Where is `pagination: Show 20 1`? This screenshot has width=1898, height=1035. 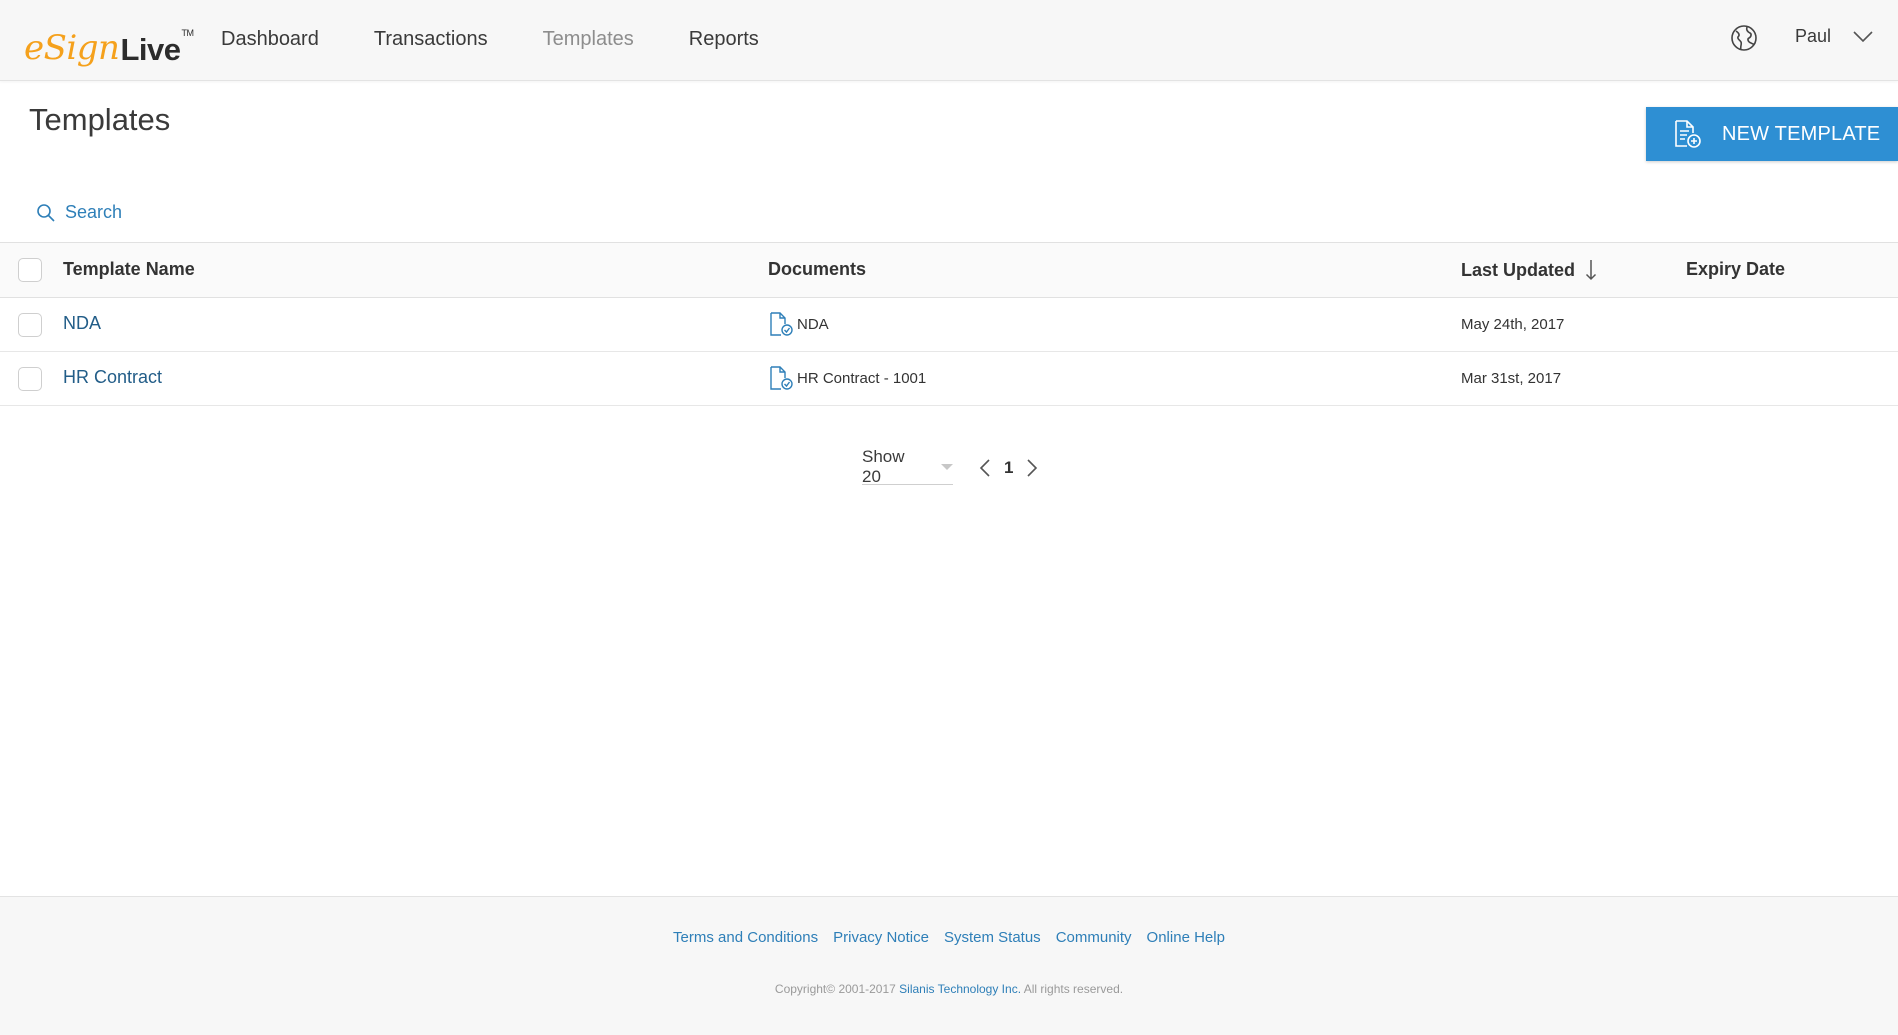
pagination: Show 20 1 is located at coordinates (950, 466).